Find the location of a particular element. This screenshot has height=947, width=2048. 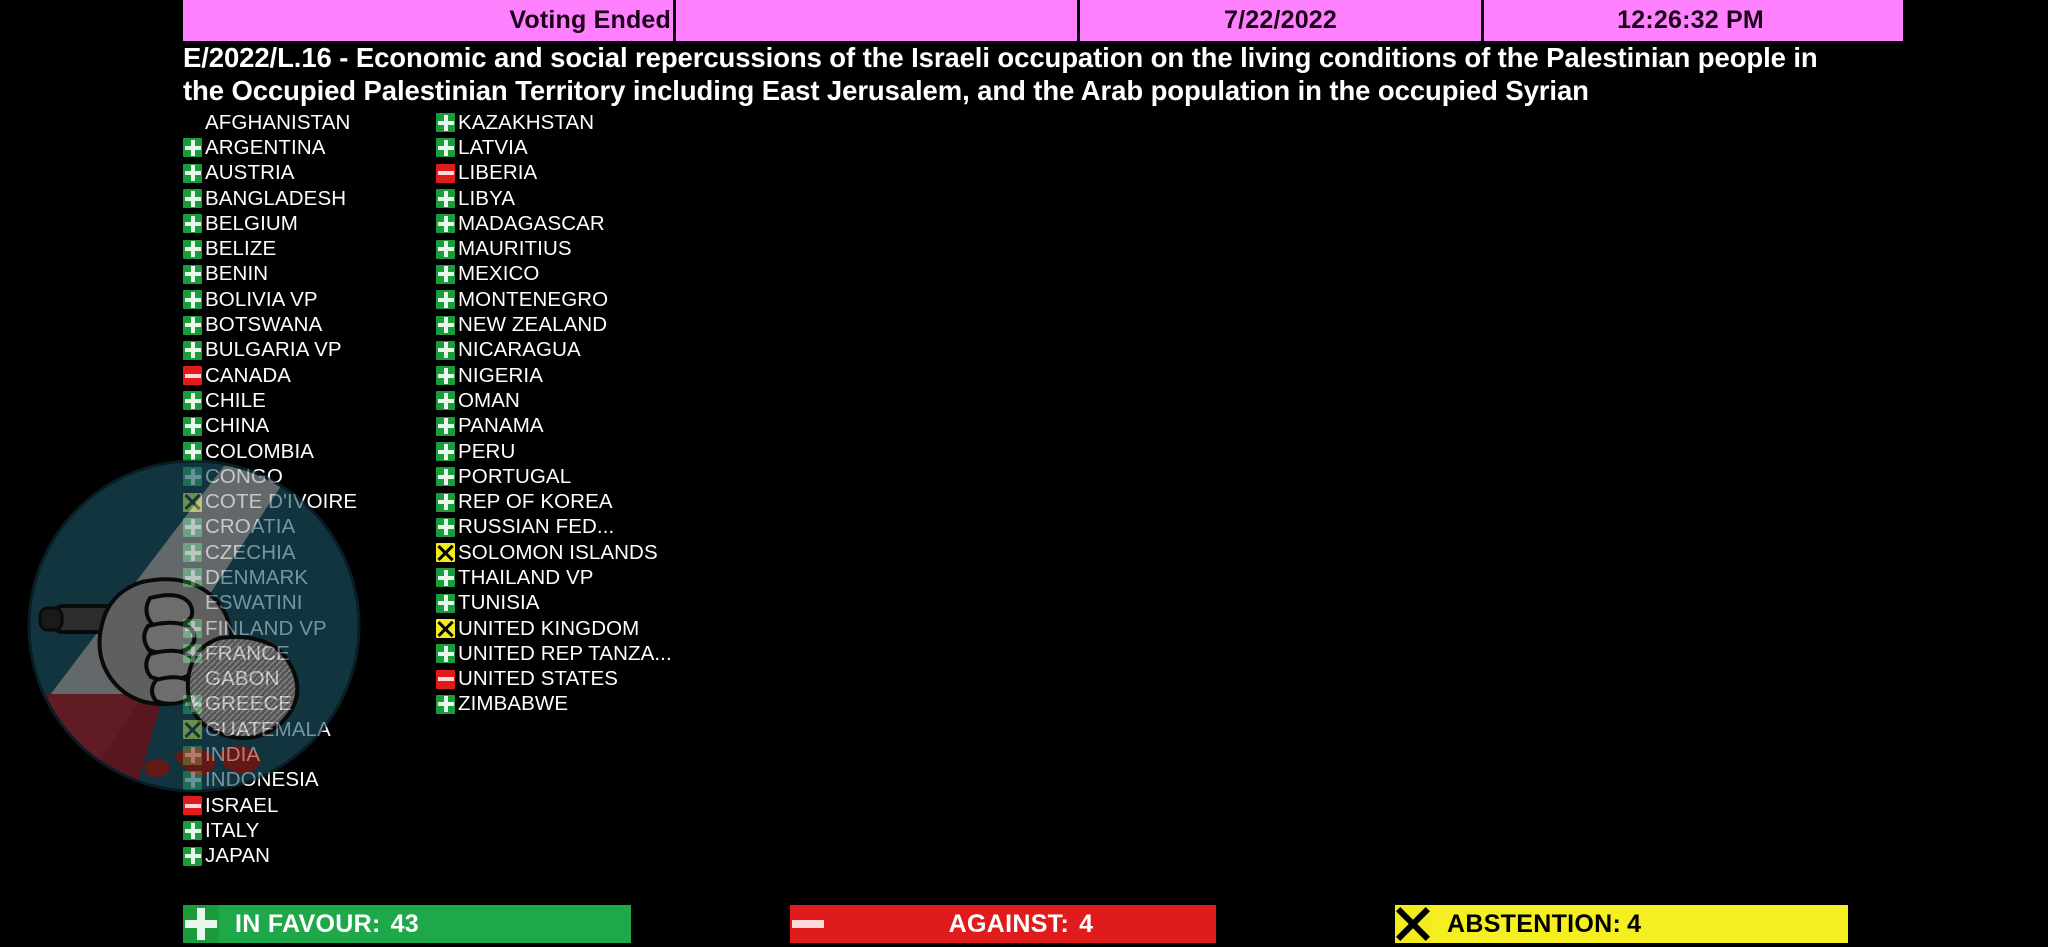

voting-date-cell: 7/22/2022 is located at coordinates (1282, 20).